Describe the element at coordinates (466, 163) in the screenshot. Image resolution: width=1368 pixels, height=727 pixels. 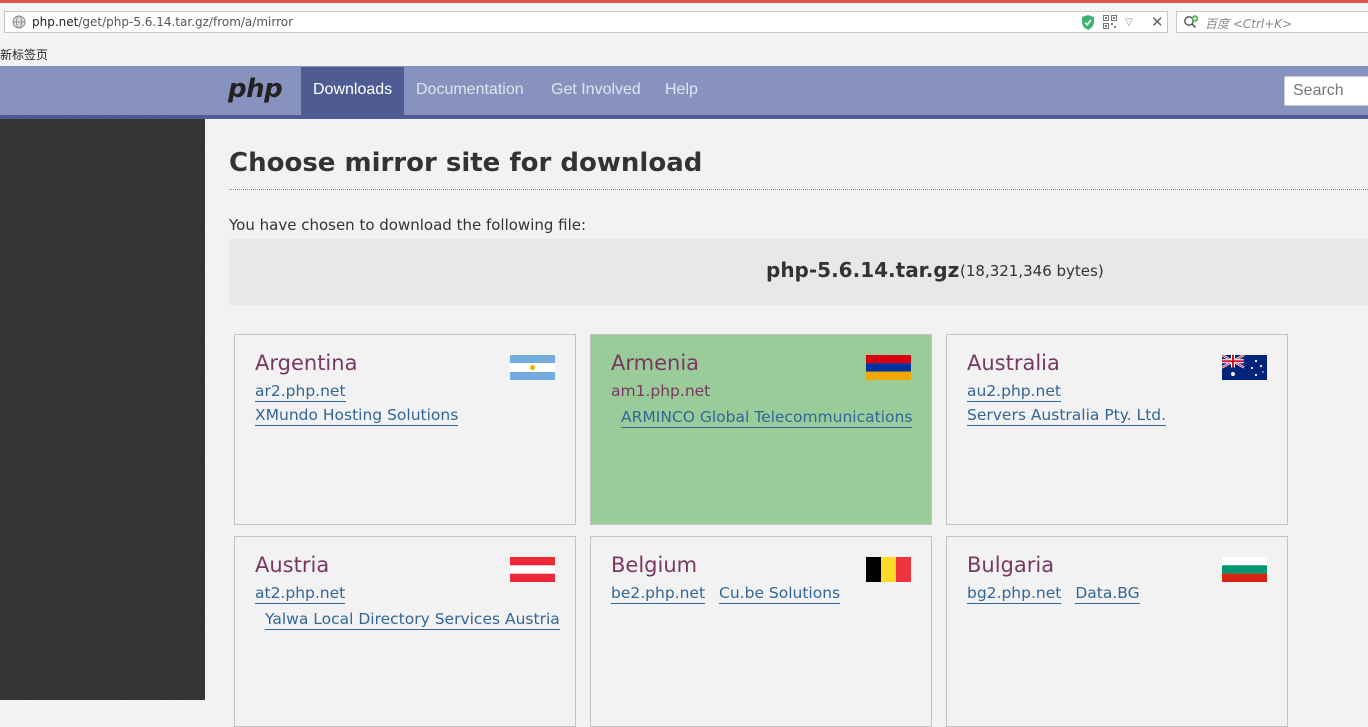
I see `page-title: Choose mirror site for download` at that location.